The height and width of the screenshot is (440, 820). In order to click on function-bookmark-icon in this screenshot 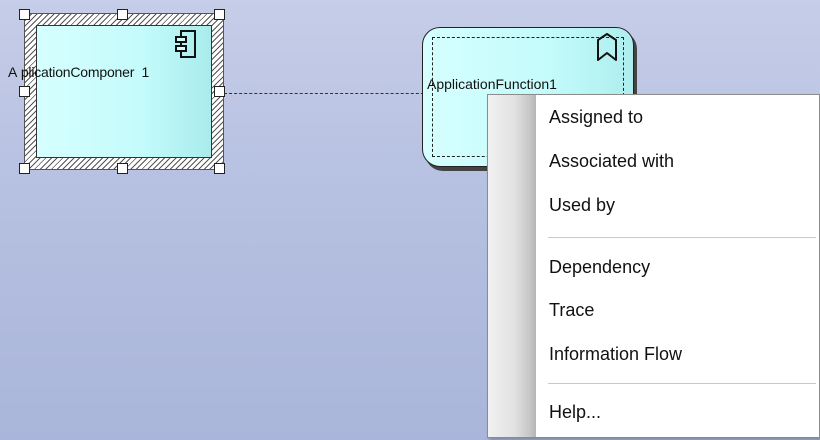, I will do `click(607, 47)`.